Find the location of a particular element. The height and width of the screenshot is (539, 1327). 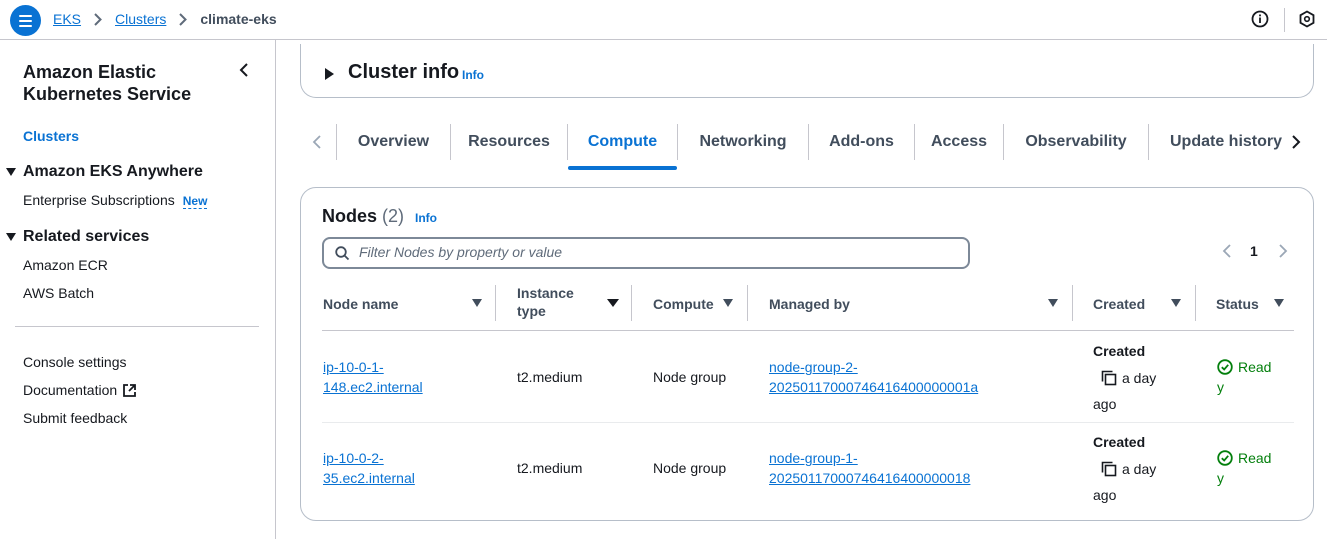

node-name-line: 35.ec2.internal is located at coordinates (369, 478).